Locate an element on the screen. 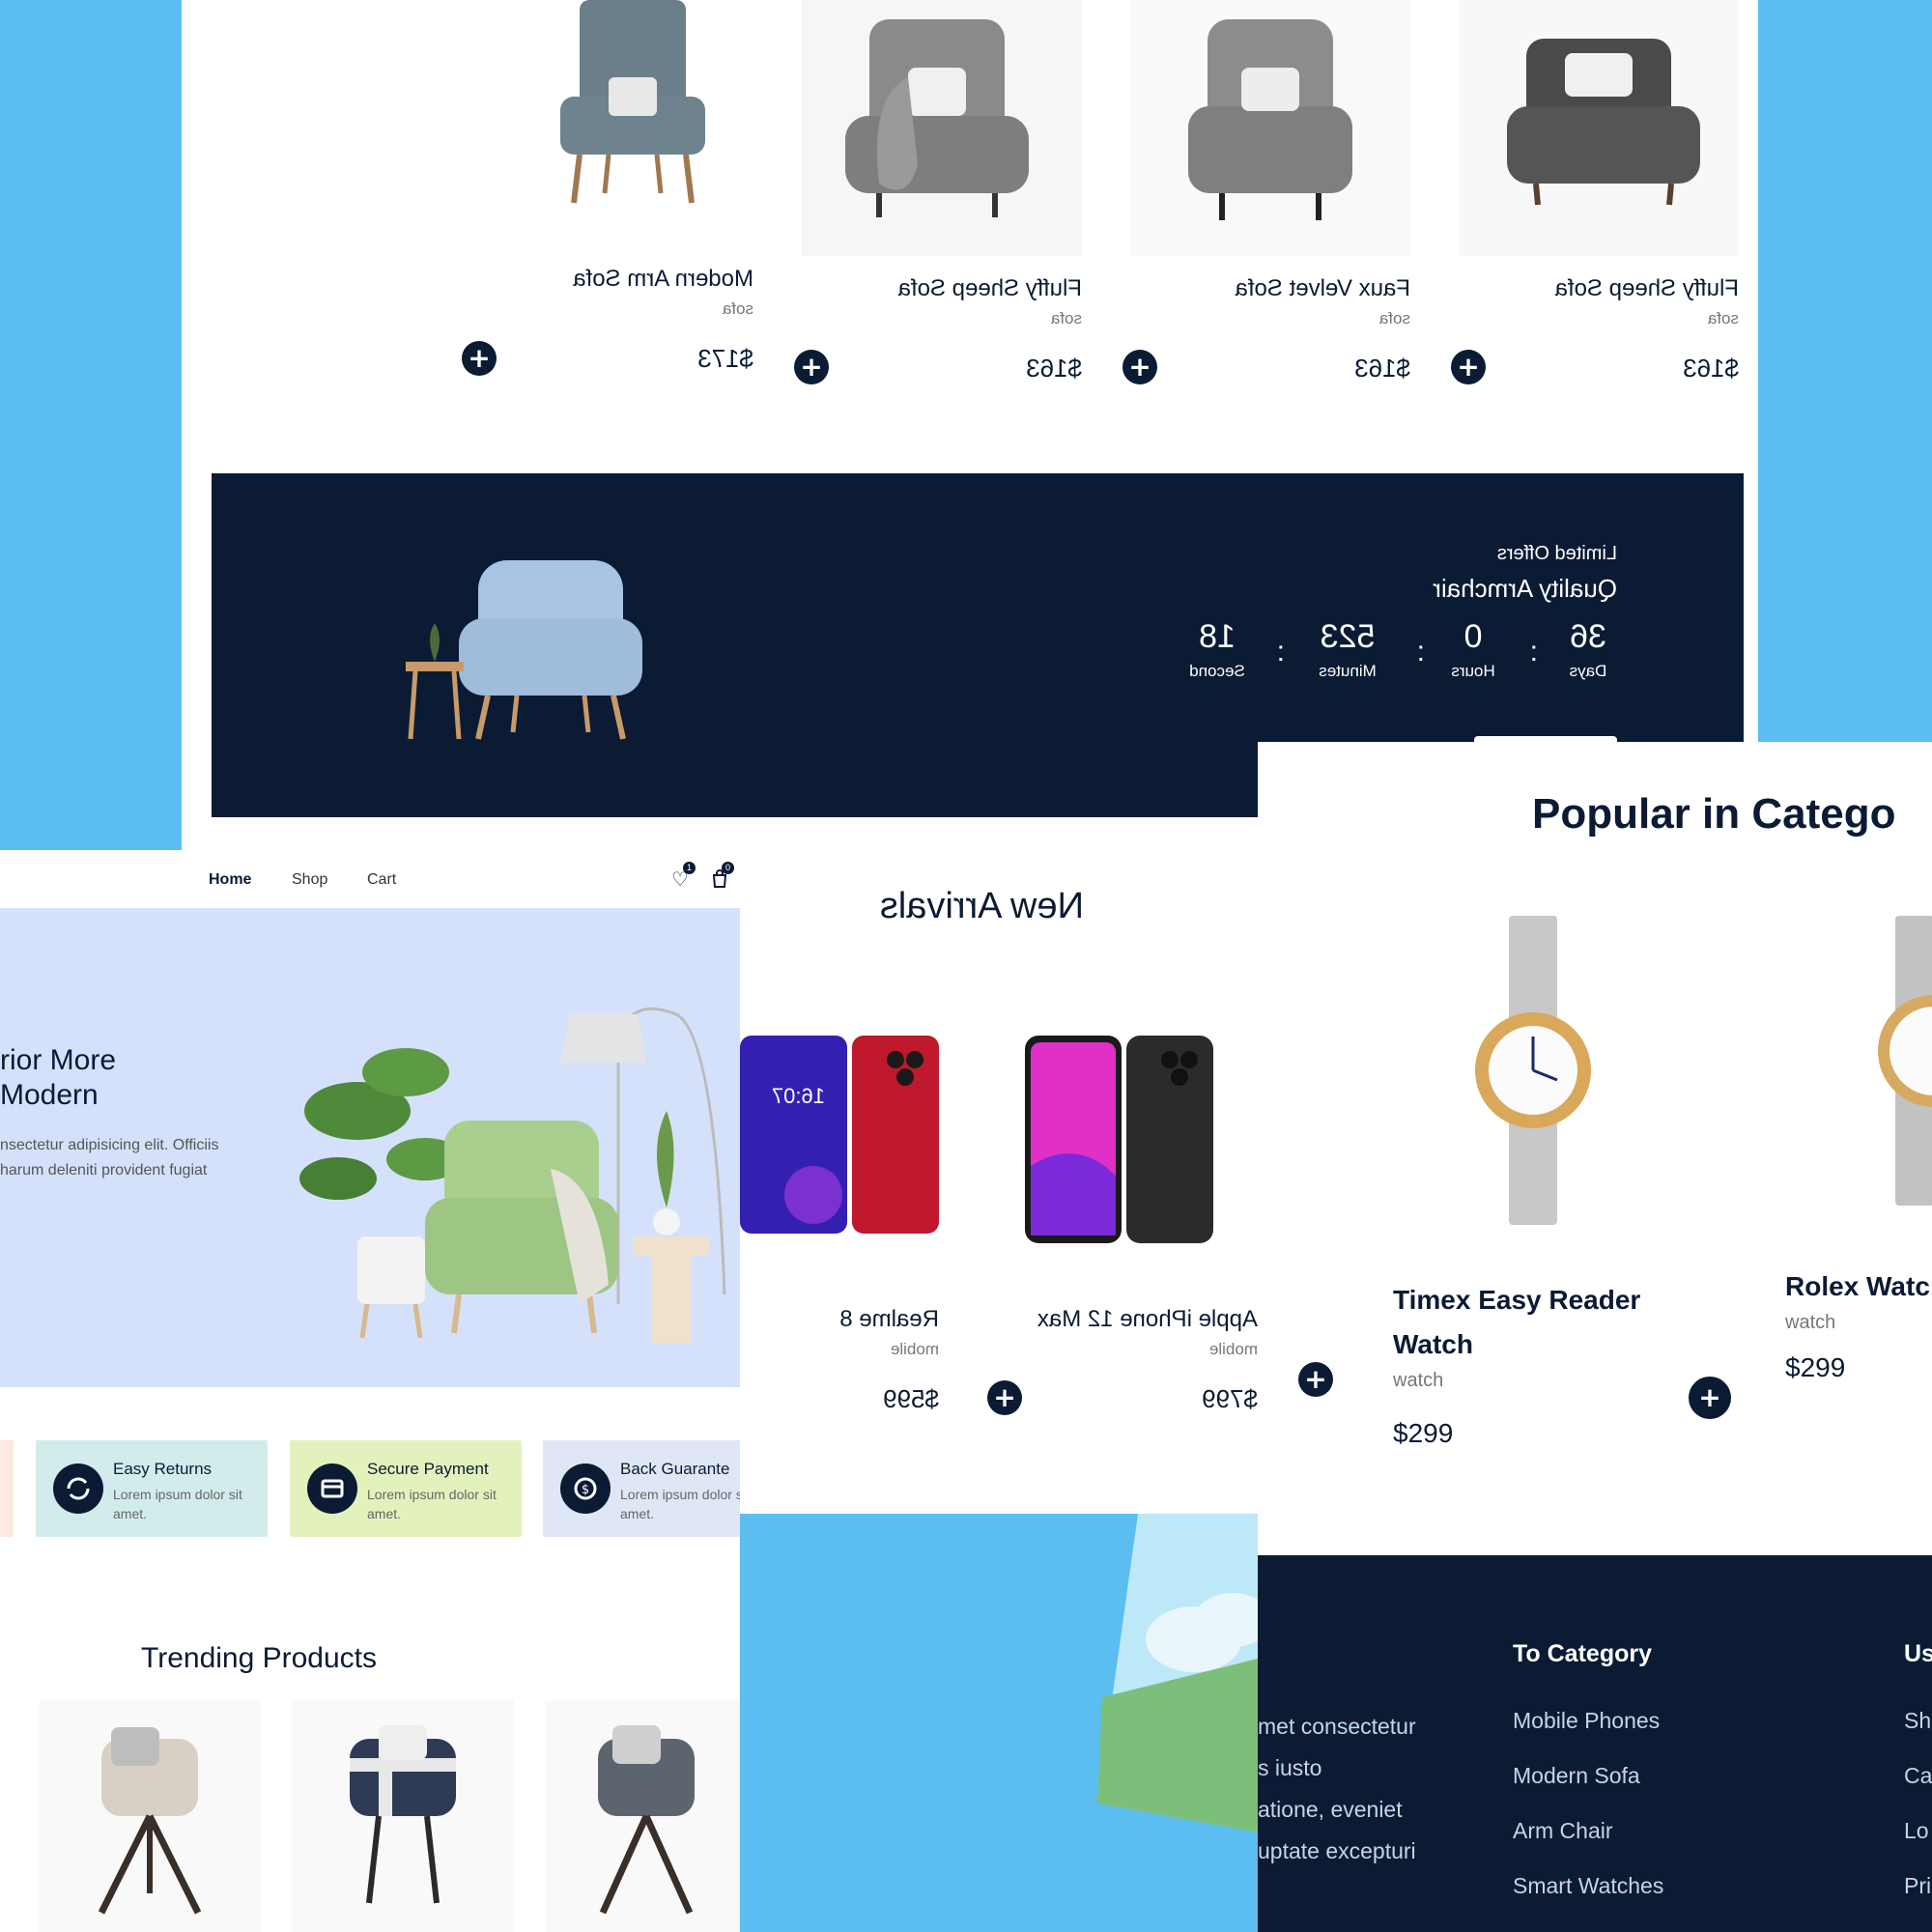 This screenshot has width=1932, height=1932. product-card: Apple iPhone 12 Max mobile $799 + is located at coordinates (1113, 1233).